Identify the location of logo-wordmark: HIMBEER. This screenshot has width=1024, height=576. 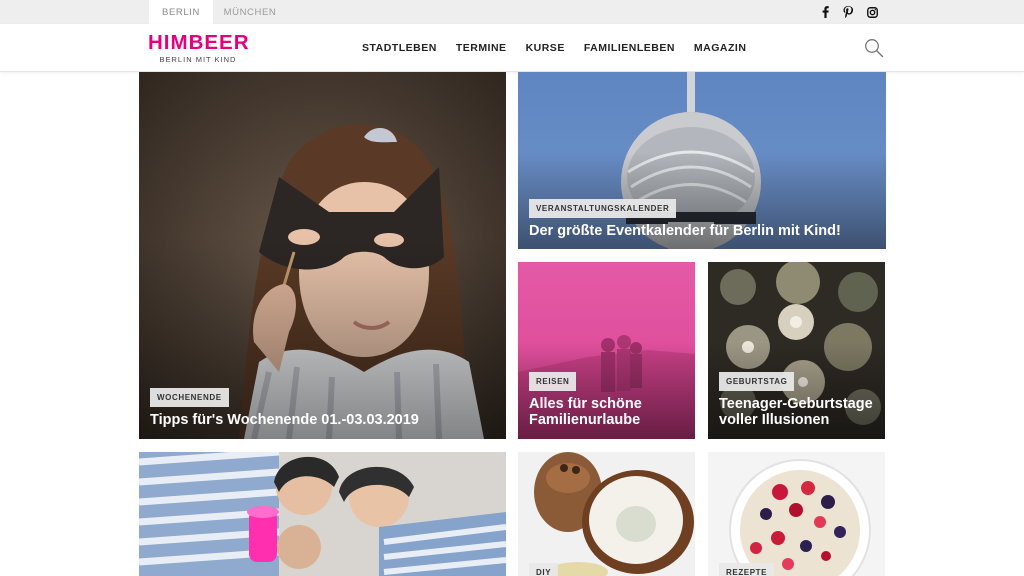
(200, 42).